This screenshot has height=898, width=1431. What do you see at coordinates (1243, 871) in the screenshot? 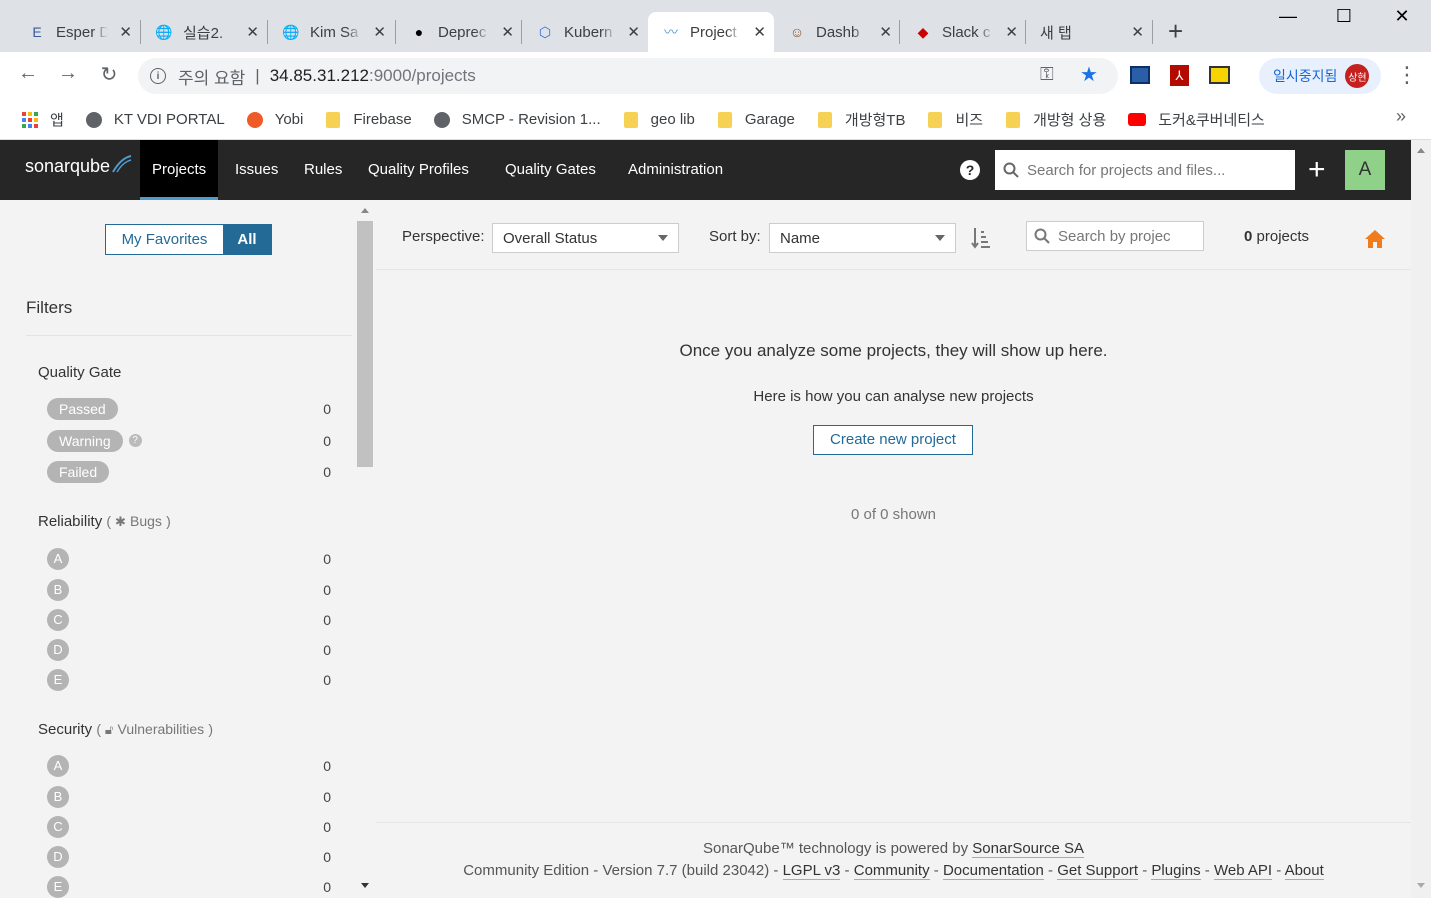
I see `footer-link-web-api: Web API` at bounding box center [1243, 871].